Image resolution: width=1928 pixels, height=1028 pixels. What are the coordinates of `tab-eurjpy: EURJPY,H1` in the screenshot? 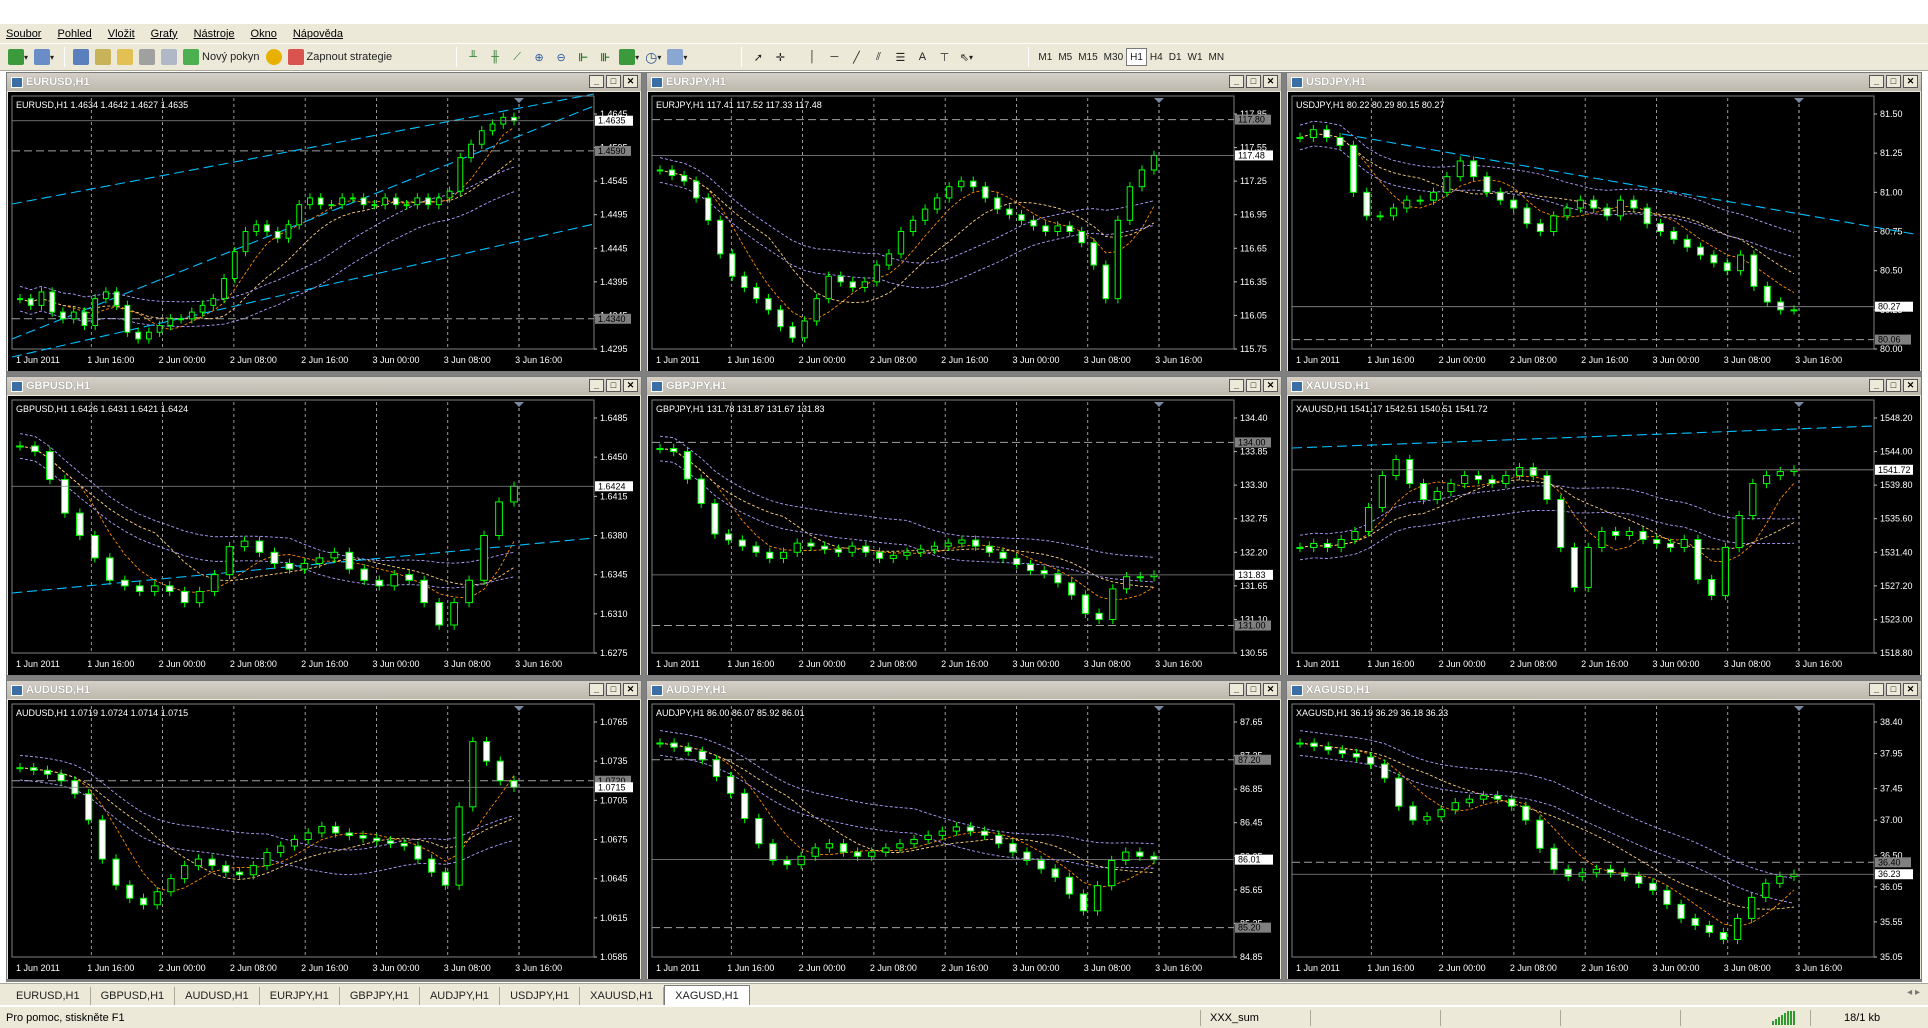 It's located at (300, 996).